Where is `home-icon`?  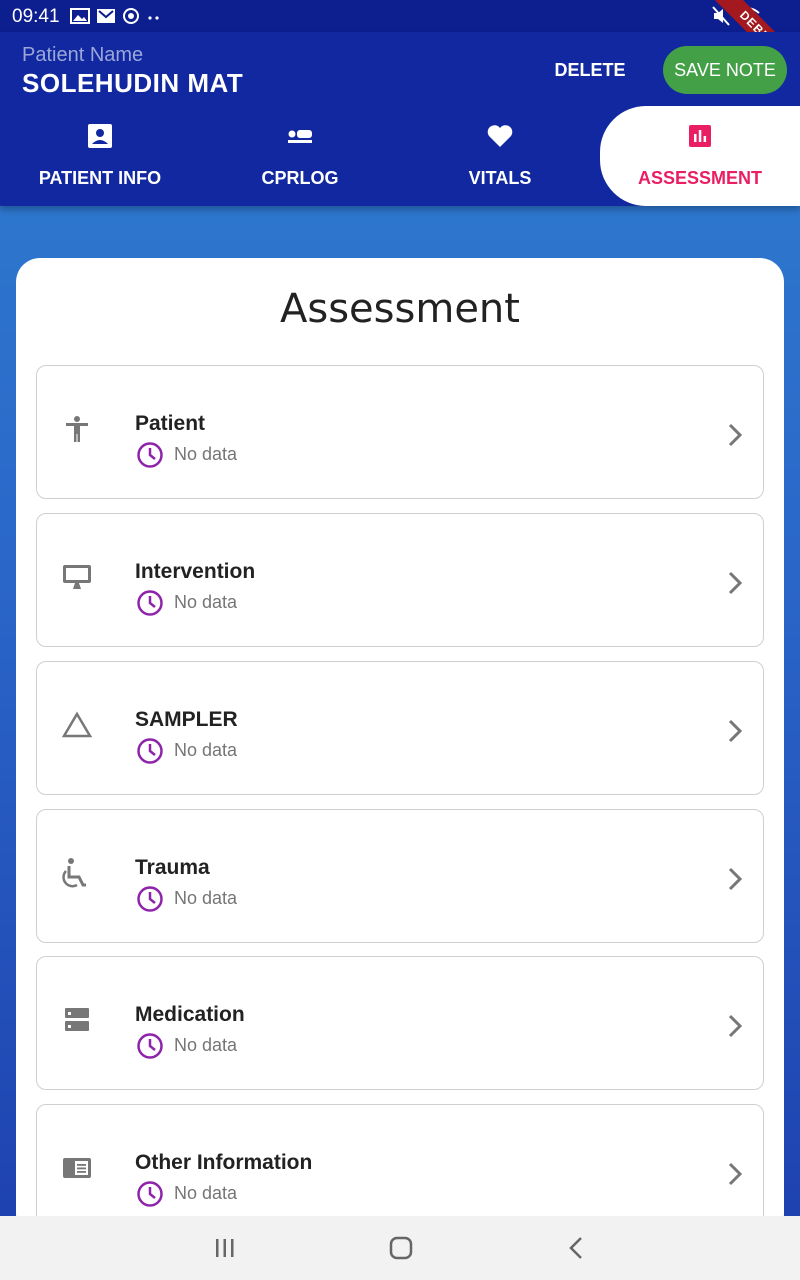 home-icon is located at coordinates (401, 1248).